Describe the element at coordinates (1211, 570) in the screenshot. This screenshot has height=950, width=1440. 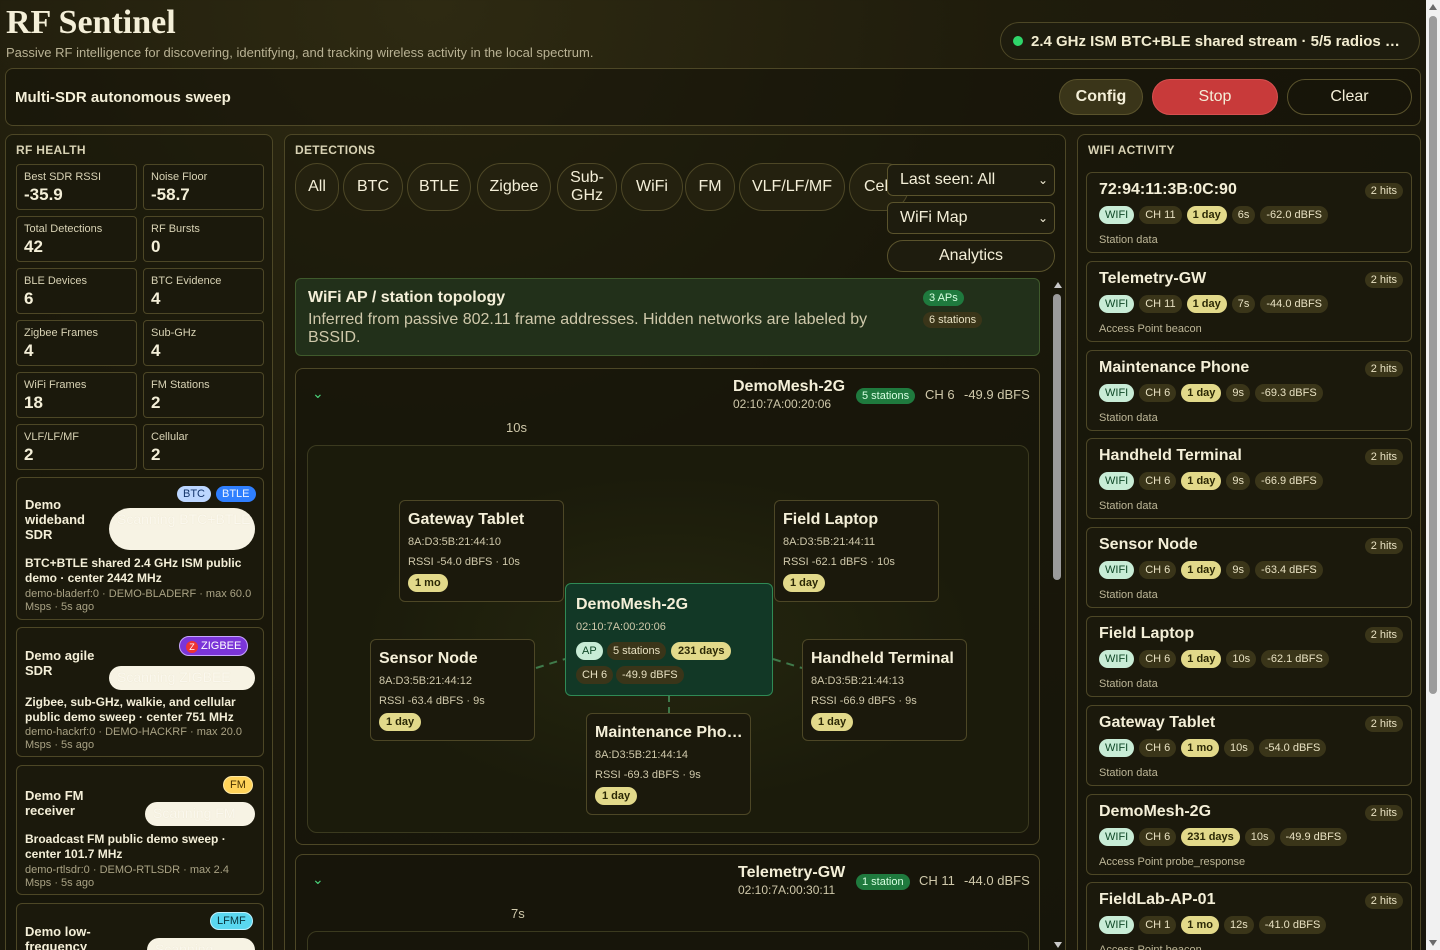
I see `activity-tags: WIFI CH 61 day 9s -63.4 dBFS` at that location.